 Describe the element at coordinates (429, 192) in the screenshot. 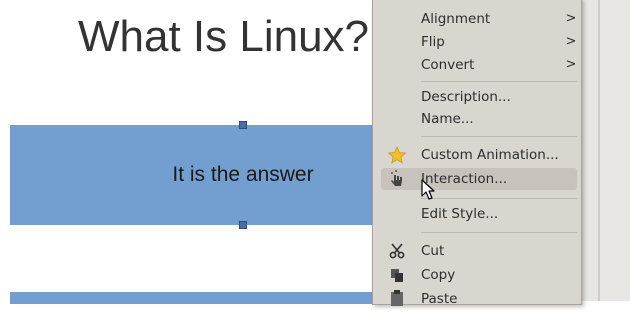

I see `mouse-pointer-icon` at that location.